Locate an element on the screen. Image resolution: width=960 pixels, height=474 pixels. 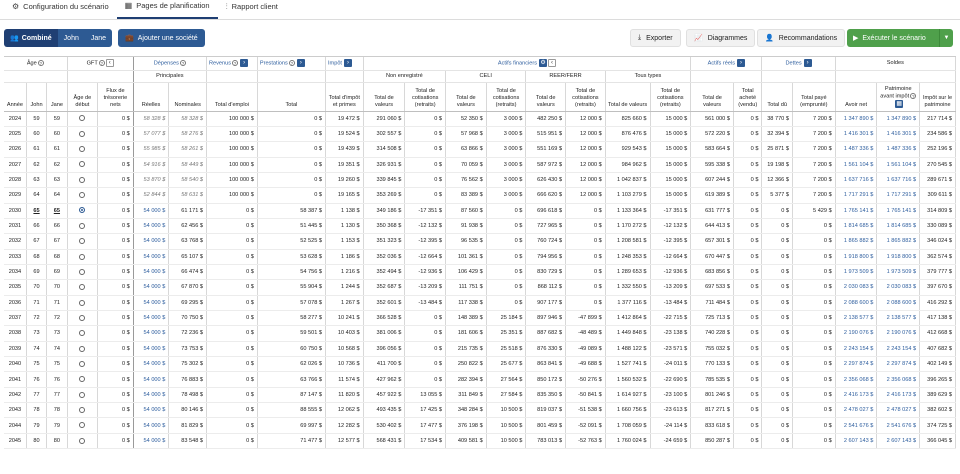
table-cell: -49 089 $ is located at coordinates (585, 349).